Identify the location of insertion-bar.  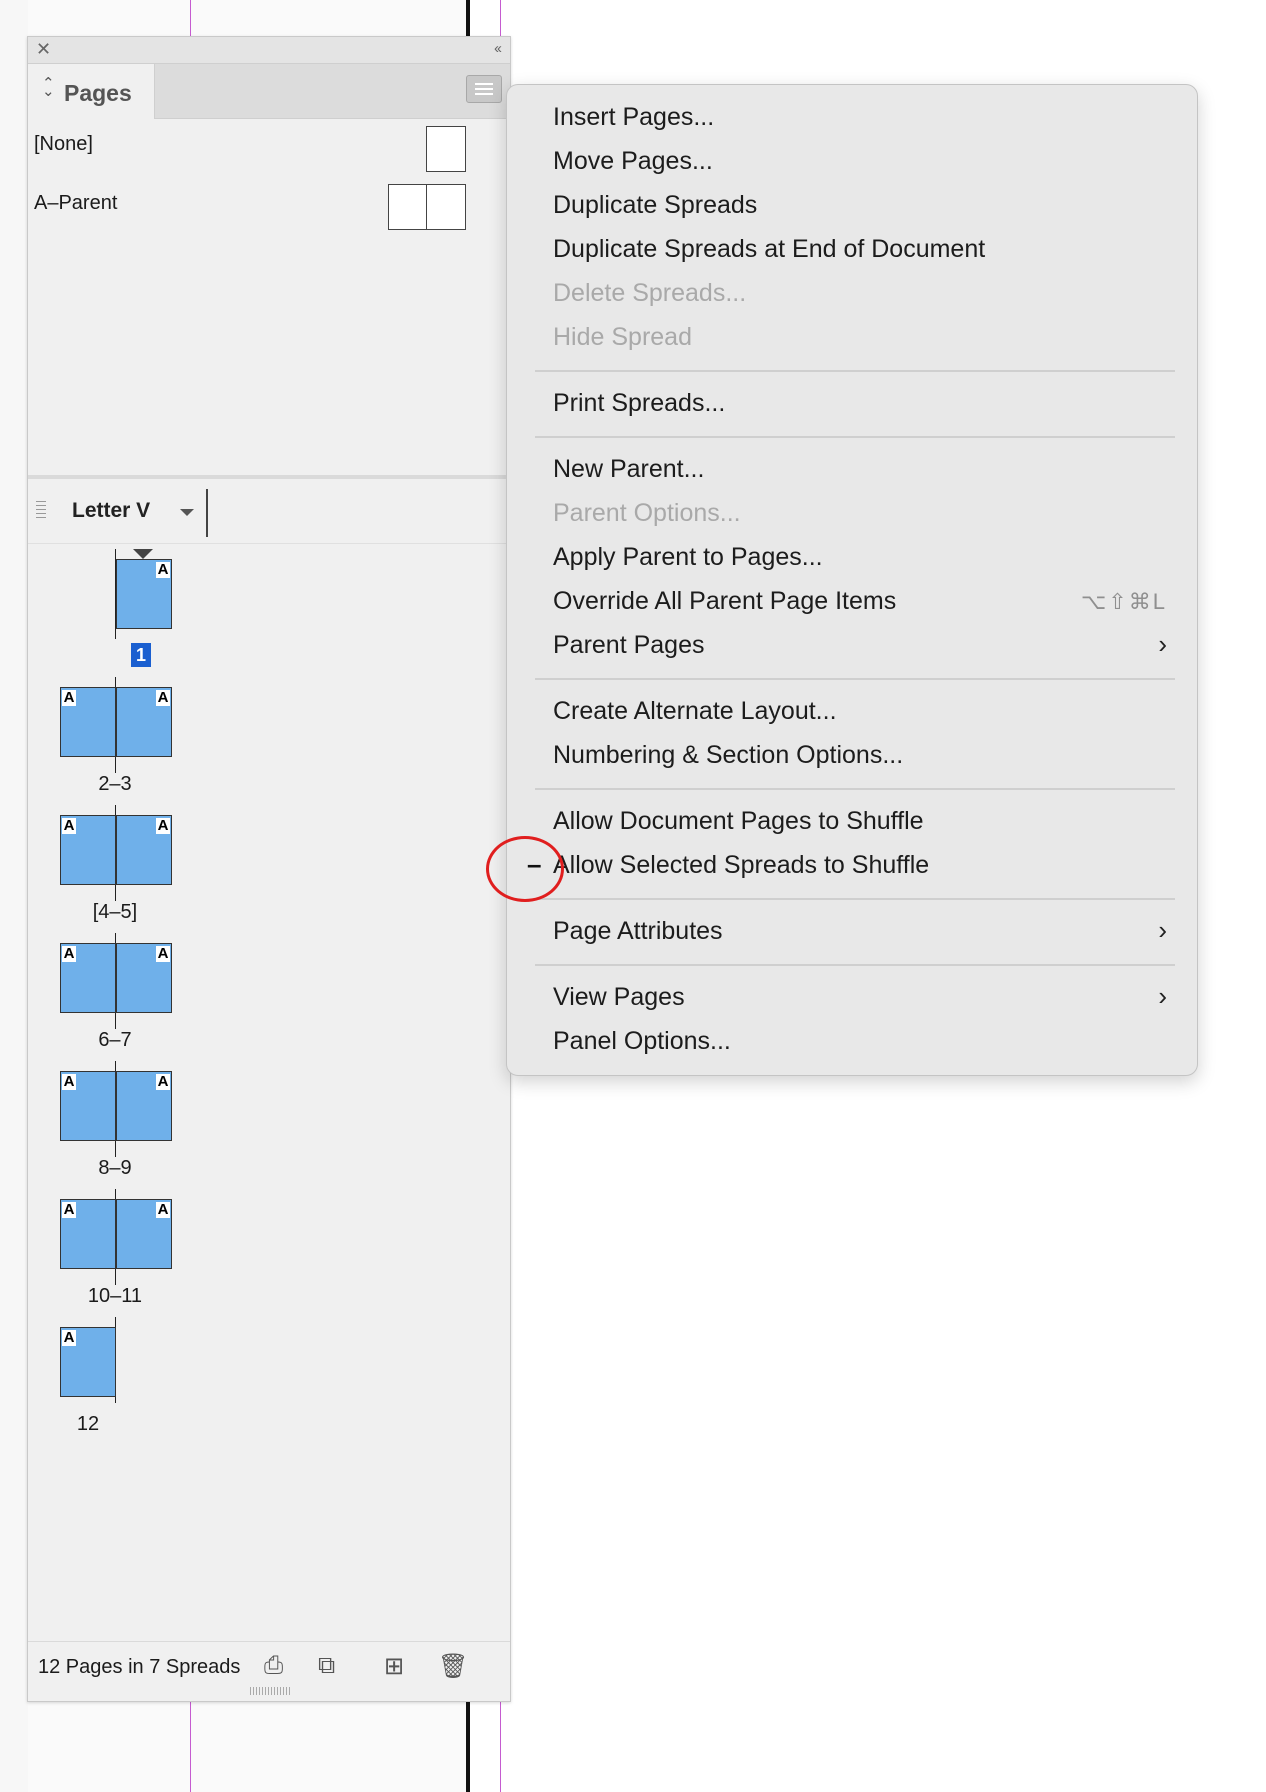
(207, 513).